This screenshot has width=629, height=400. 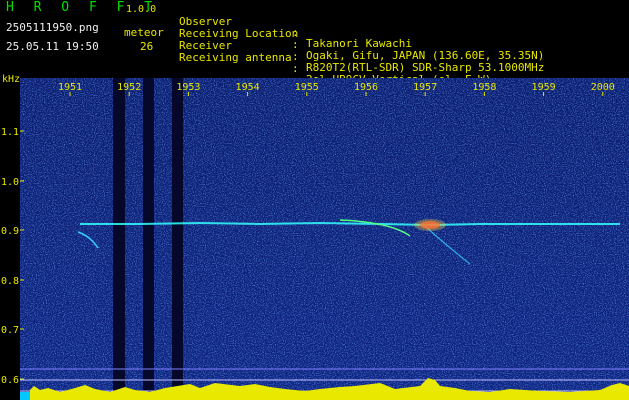 What do you see at coordinates (544, 87) in the screenshot?
I see `x-tick-label: 1959` at bounding box center [544, 87].